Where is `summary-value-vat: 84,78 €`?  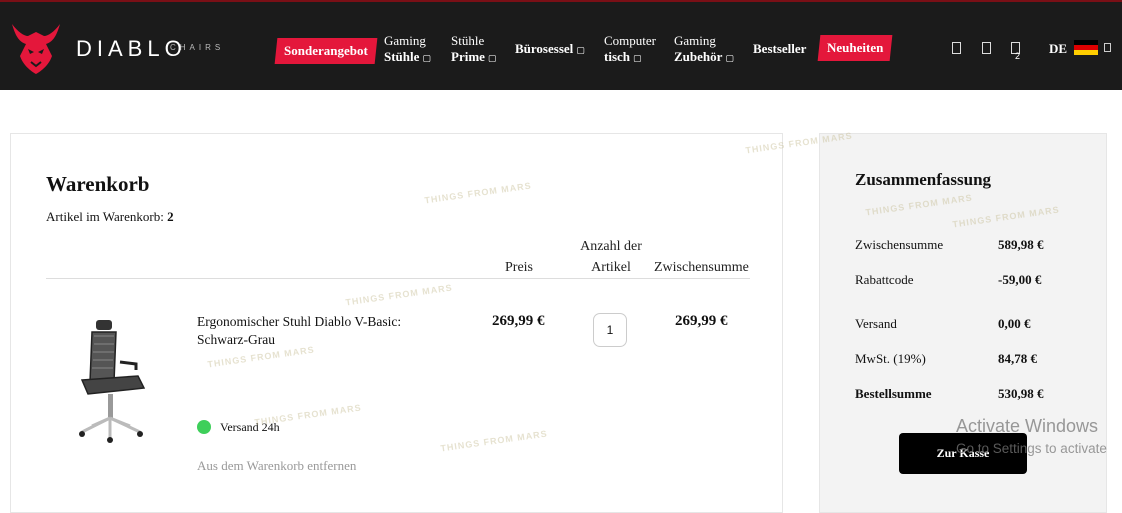
summary-value-vat: 84,78 € is located at coordinates (1017, 358).